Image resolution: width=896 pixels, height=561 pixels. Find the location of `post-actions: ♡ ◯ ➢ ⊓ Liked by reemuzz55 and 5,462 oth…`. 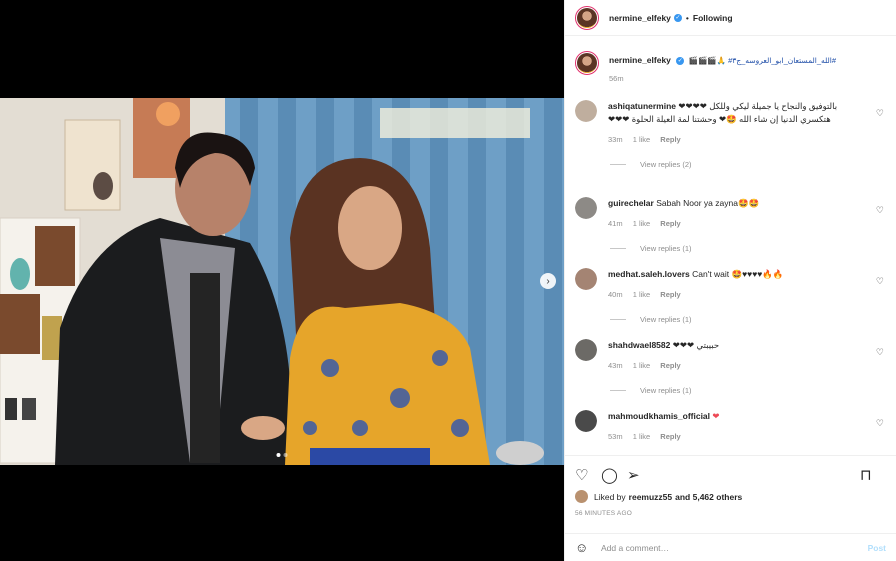

post-actions: ♡ ◯ ➢ ⊓ Liked by reemuzz55 and 5,462 oth… is located at coordinates (730, 494).